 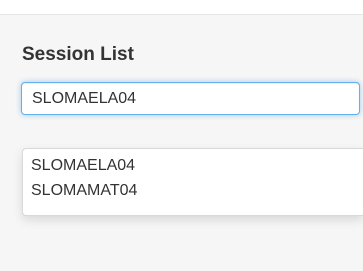 I want to click on suggestion-item-slomamat04: SLOMAMAT04, so click(x=193, y=190).